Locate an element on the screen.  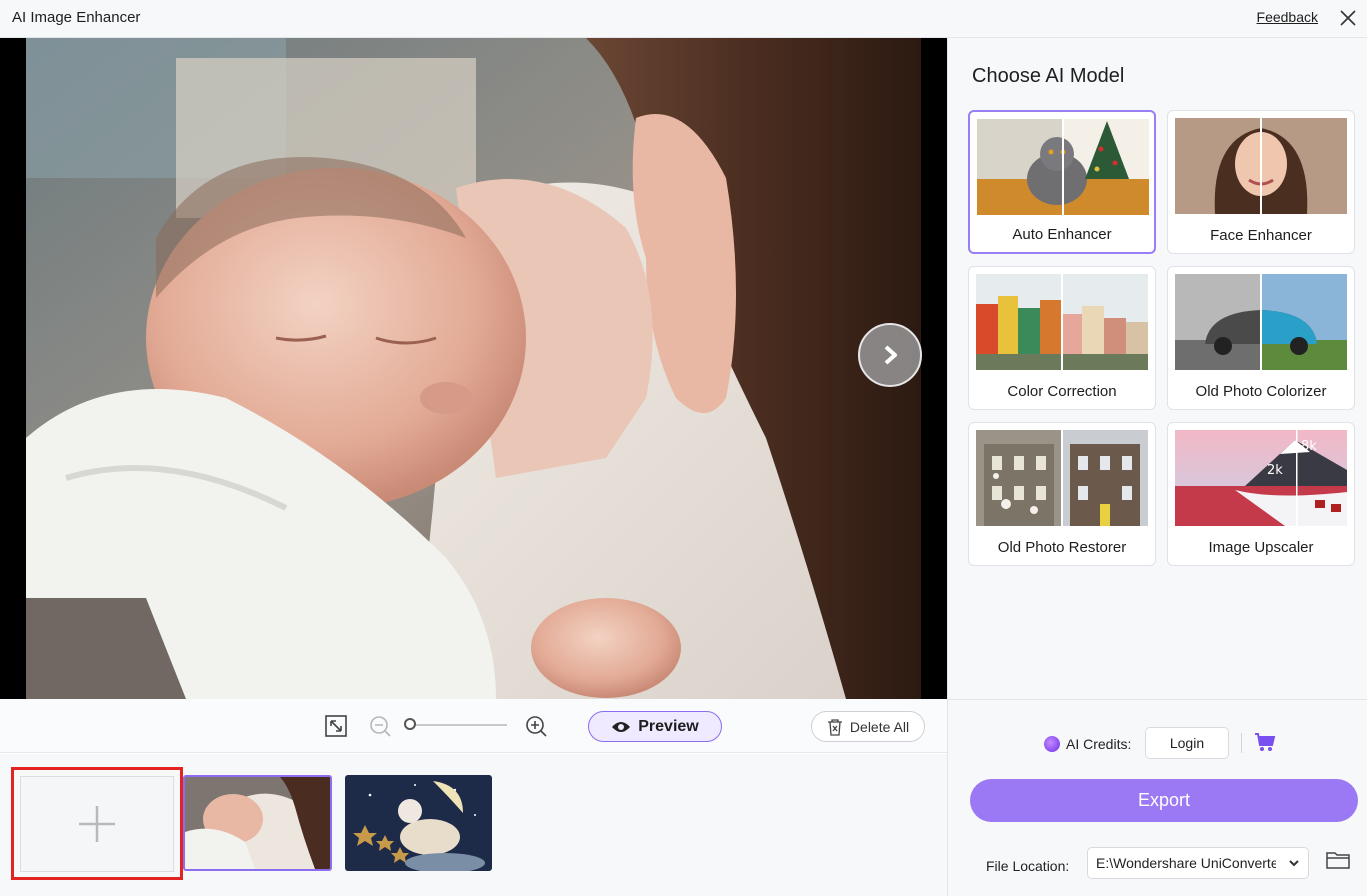
close-icon is located at coordinates (1348, 18).